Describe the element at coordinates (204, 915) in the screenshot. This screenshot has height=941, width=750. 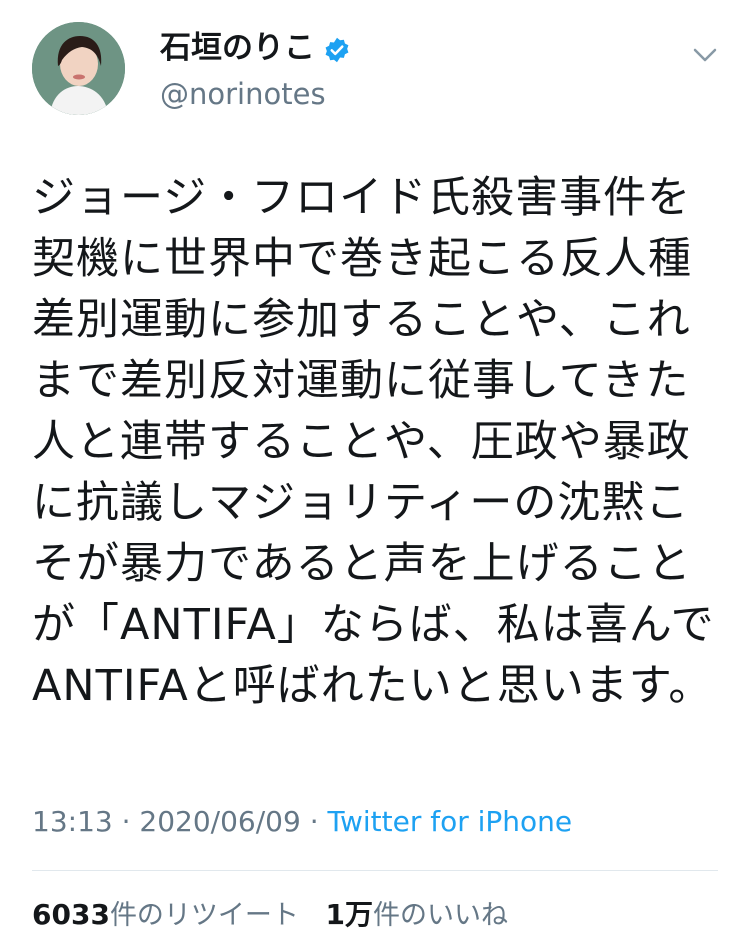
I see `retweet-label: 件のリツイート` at that location.